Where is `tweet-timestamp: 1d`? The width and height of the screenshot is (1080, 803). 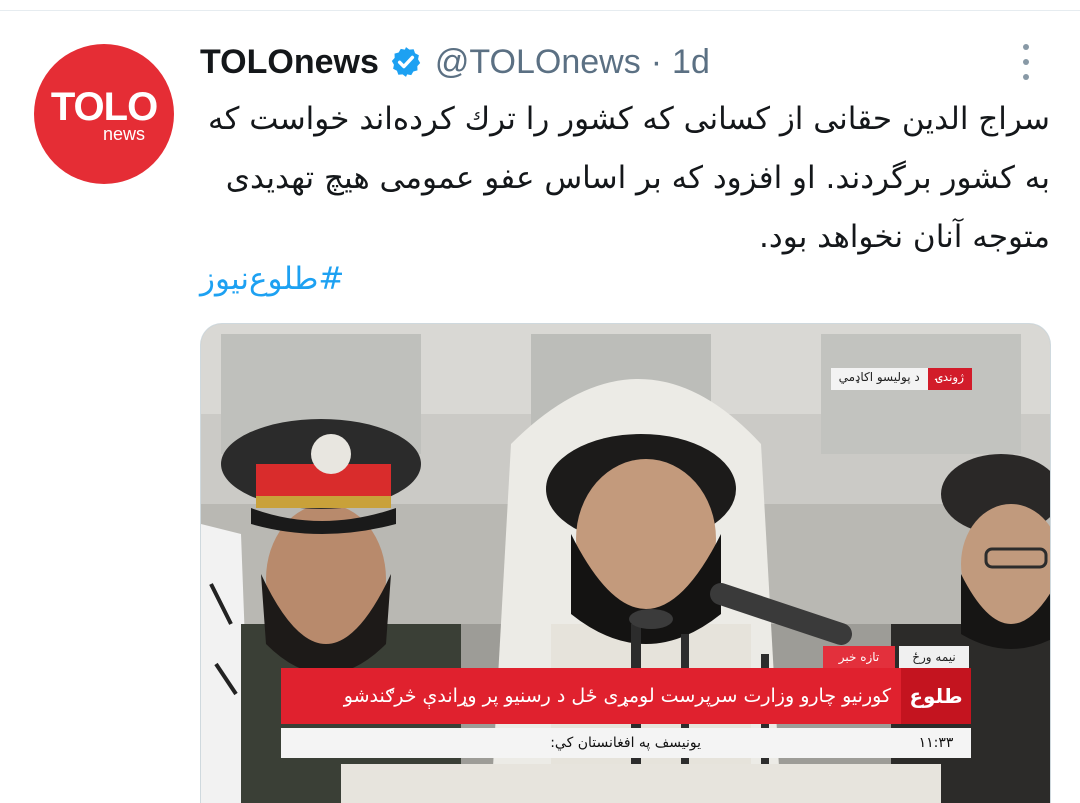
tweet-timestamp: 1d is located at coordinates (691, 62).